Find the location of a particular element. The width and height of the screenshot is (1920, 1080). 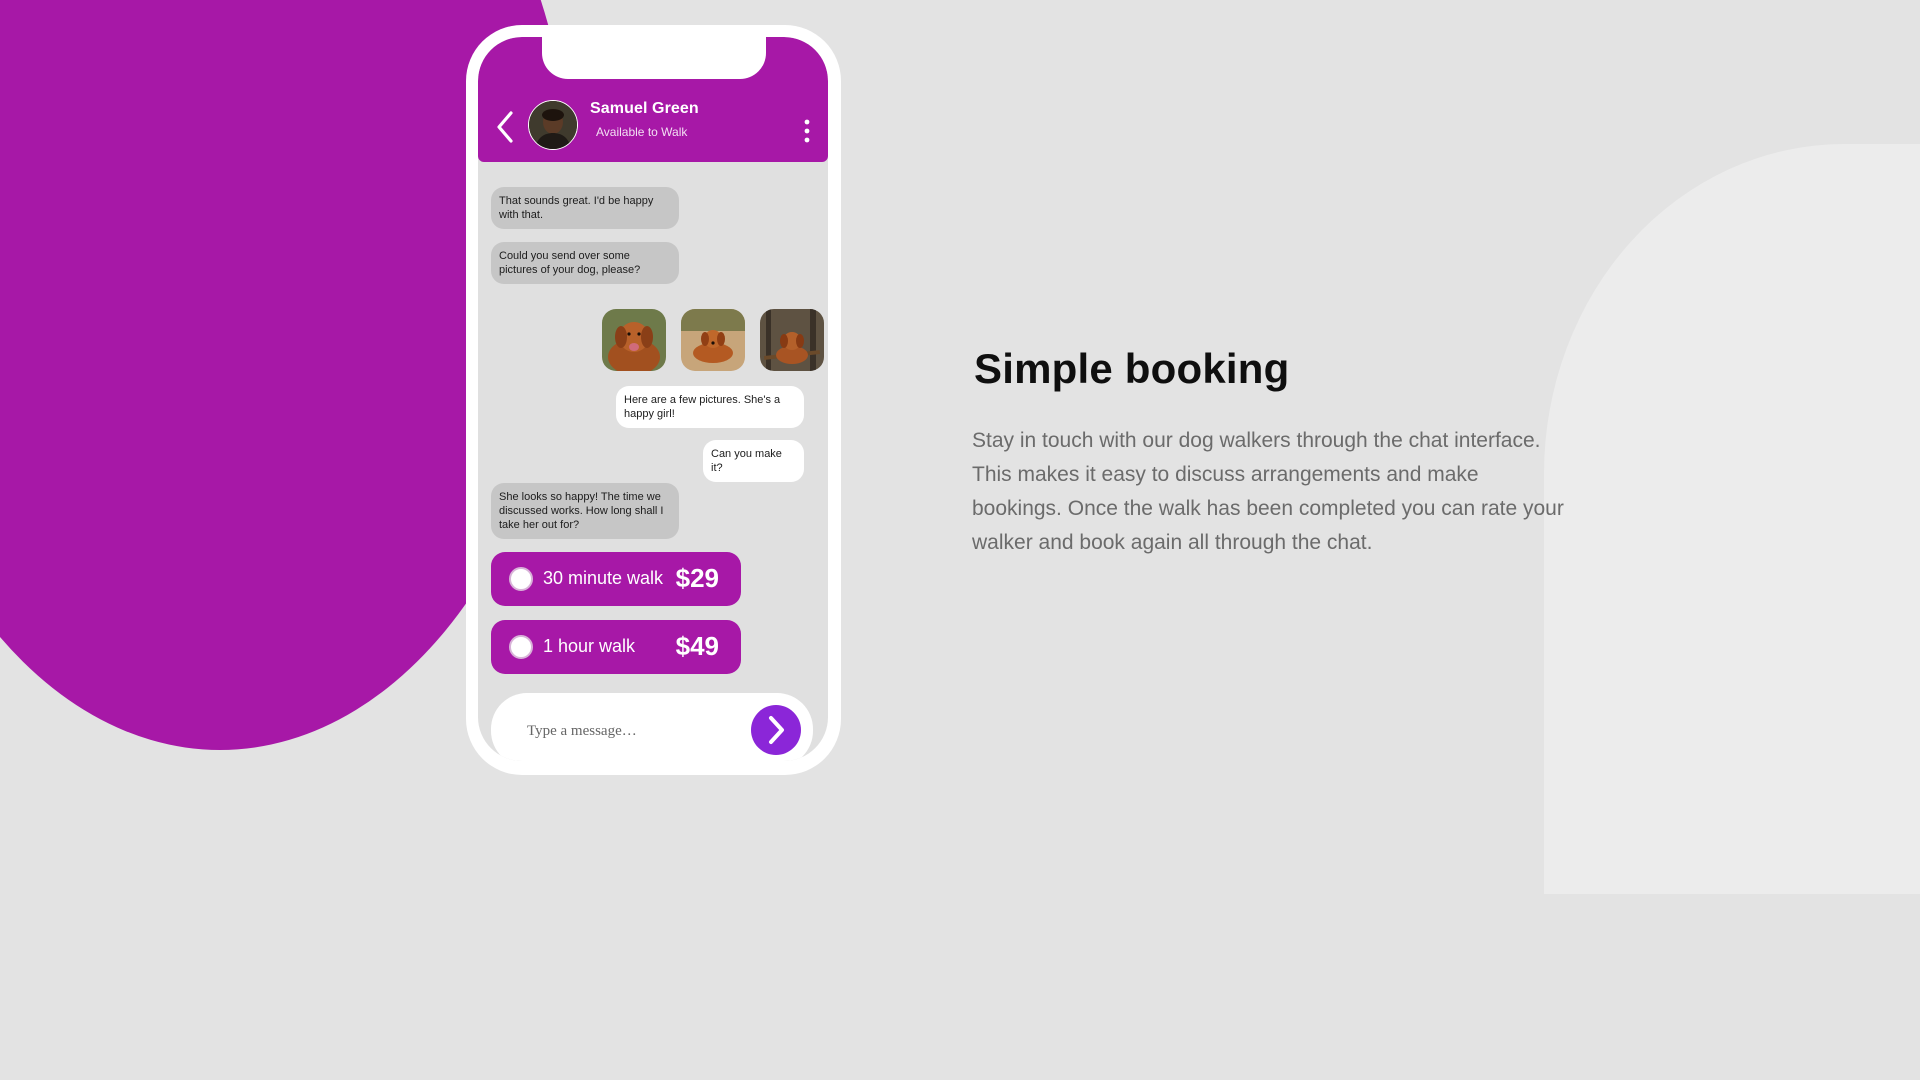

walk-option-1-hour: 1 hour walk $49 is located at coordinates (616, 647).